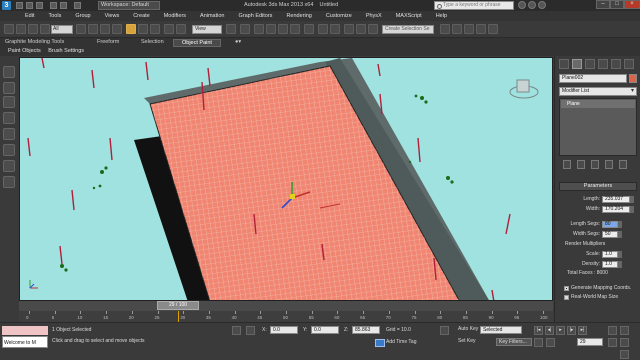 Image resolution: width=640 pixels, height=360 pixels. I want to click on keyboard-shortcut-icon, so click(245, 29).